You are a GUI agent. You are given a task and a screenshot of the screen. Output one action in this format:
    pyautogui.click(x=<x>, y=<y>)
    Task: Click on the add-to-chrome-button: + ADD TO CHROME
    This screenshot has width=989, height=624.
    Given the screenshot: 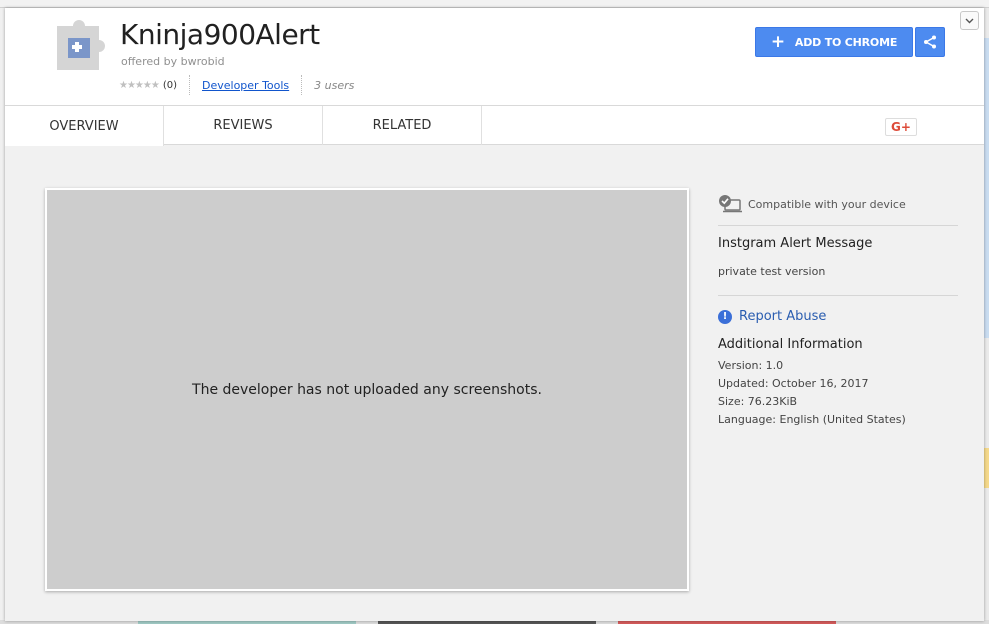 What is the action you would take?
    pyautogui.click(x=834, y=42)
    